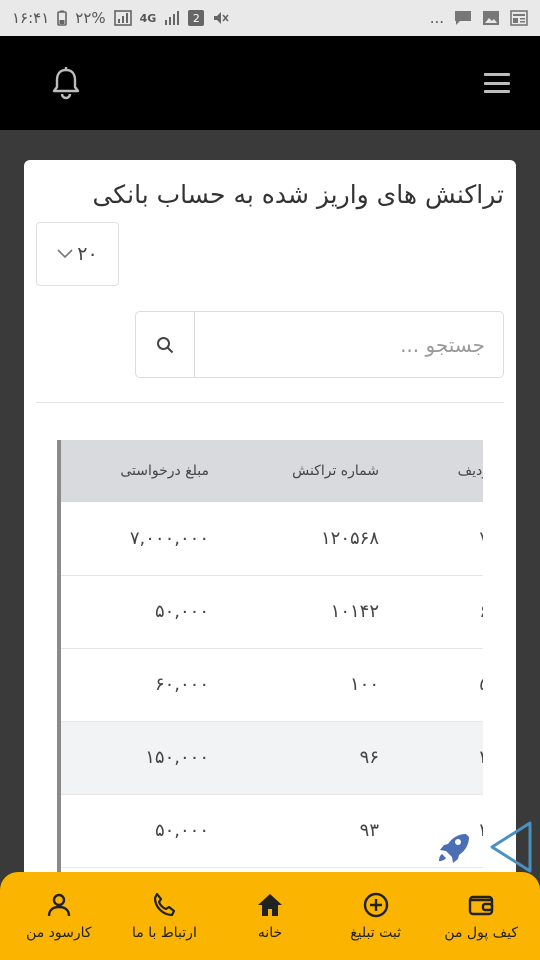  I want to click on cell-row-number: ۷, so click(437, 539).